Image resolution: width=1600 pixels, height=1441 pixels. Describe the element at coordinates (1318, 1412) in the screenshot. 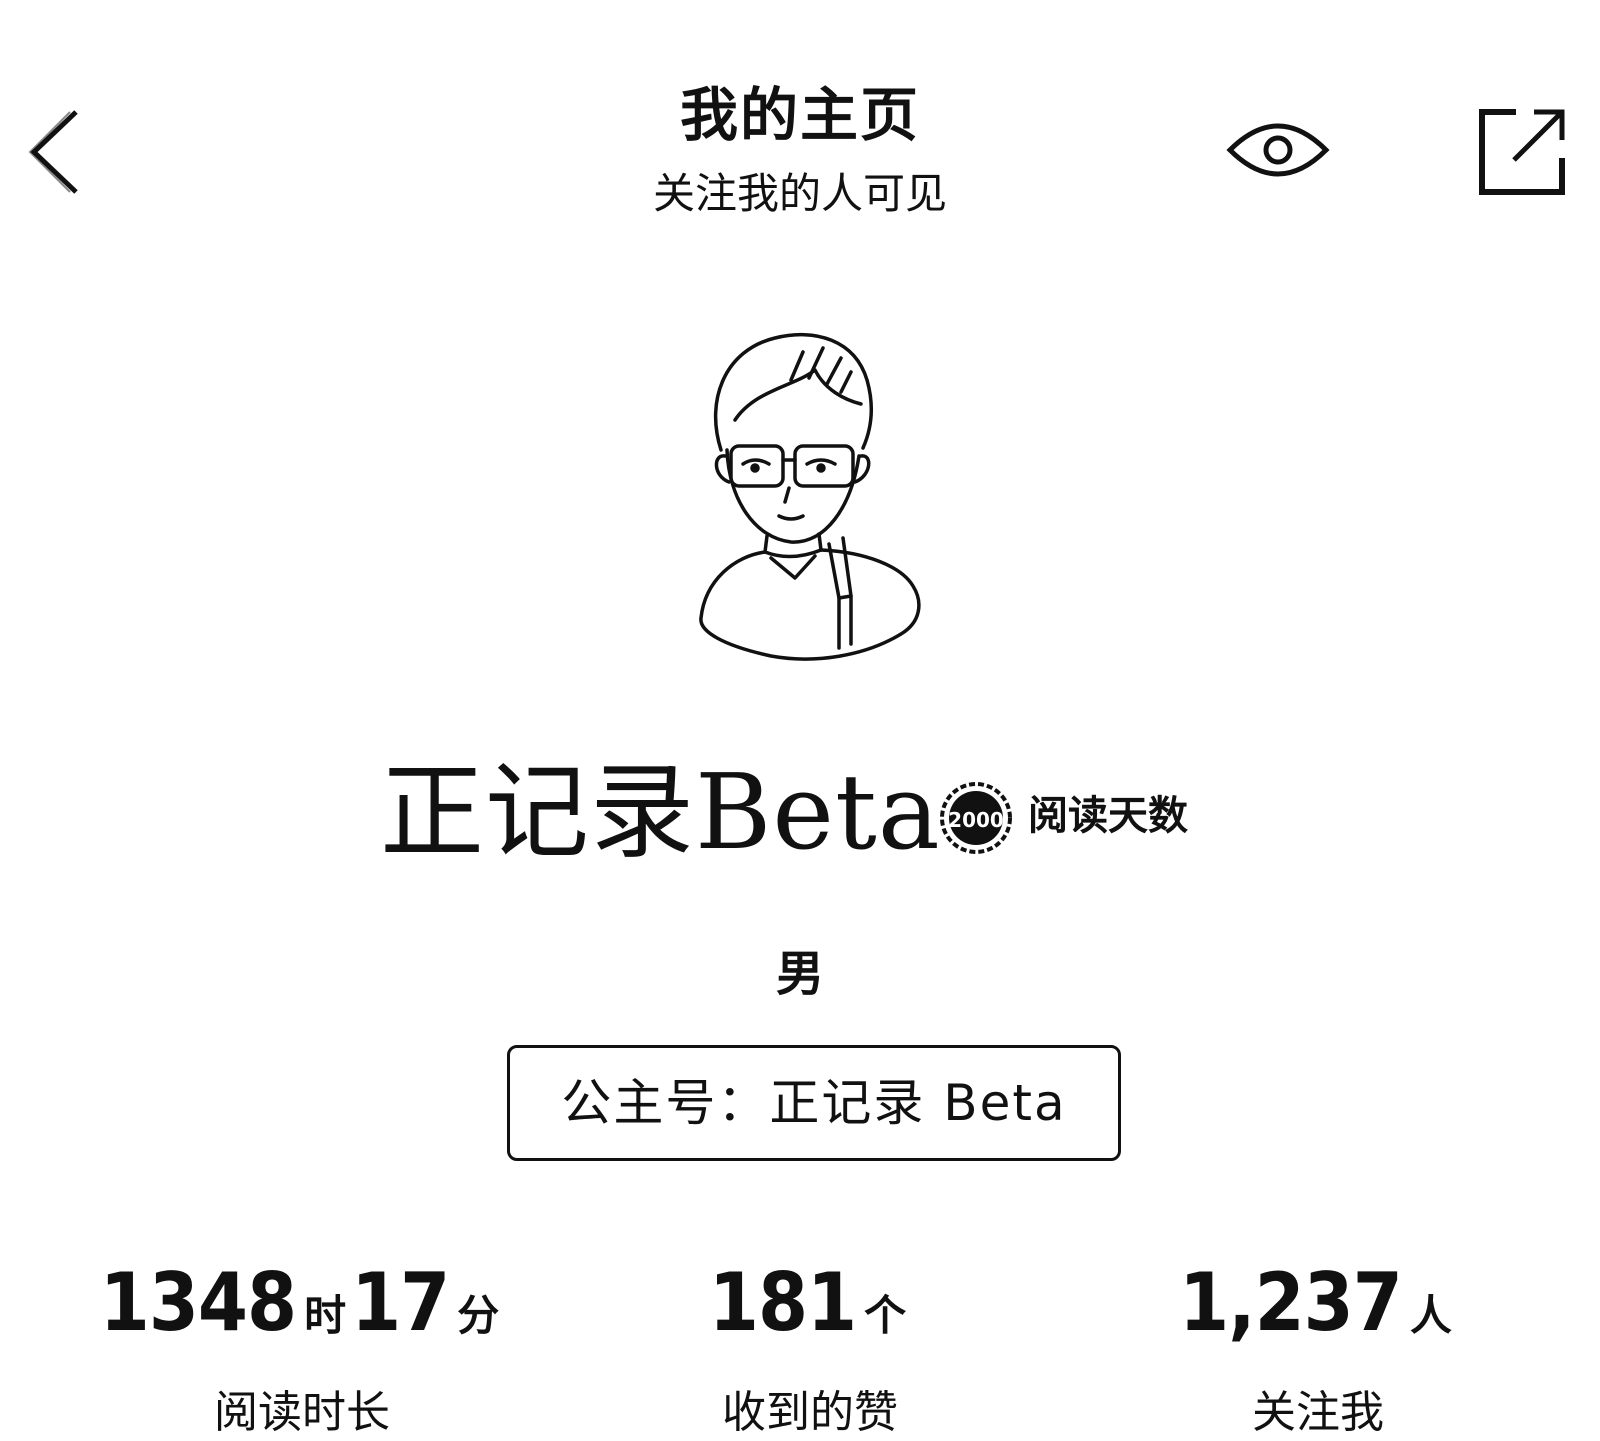

I see `followers-label: 关注我` at that location.